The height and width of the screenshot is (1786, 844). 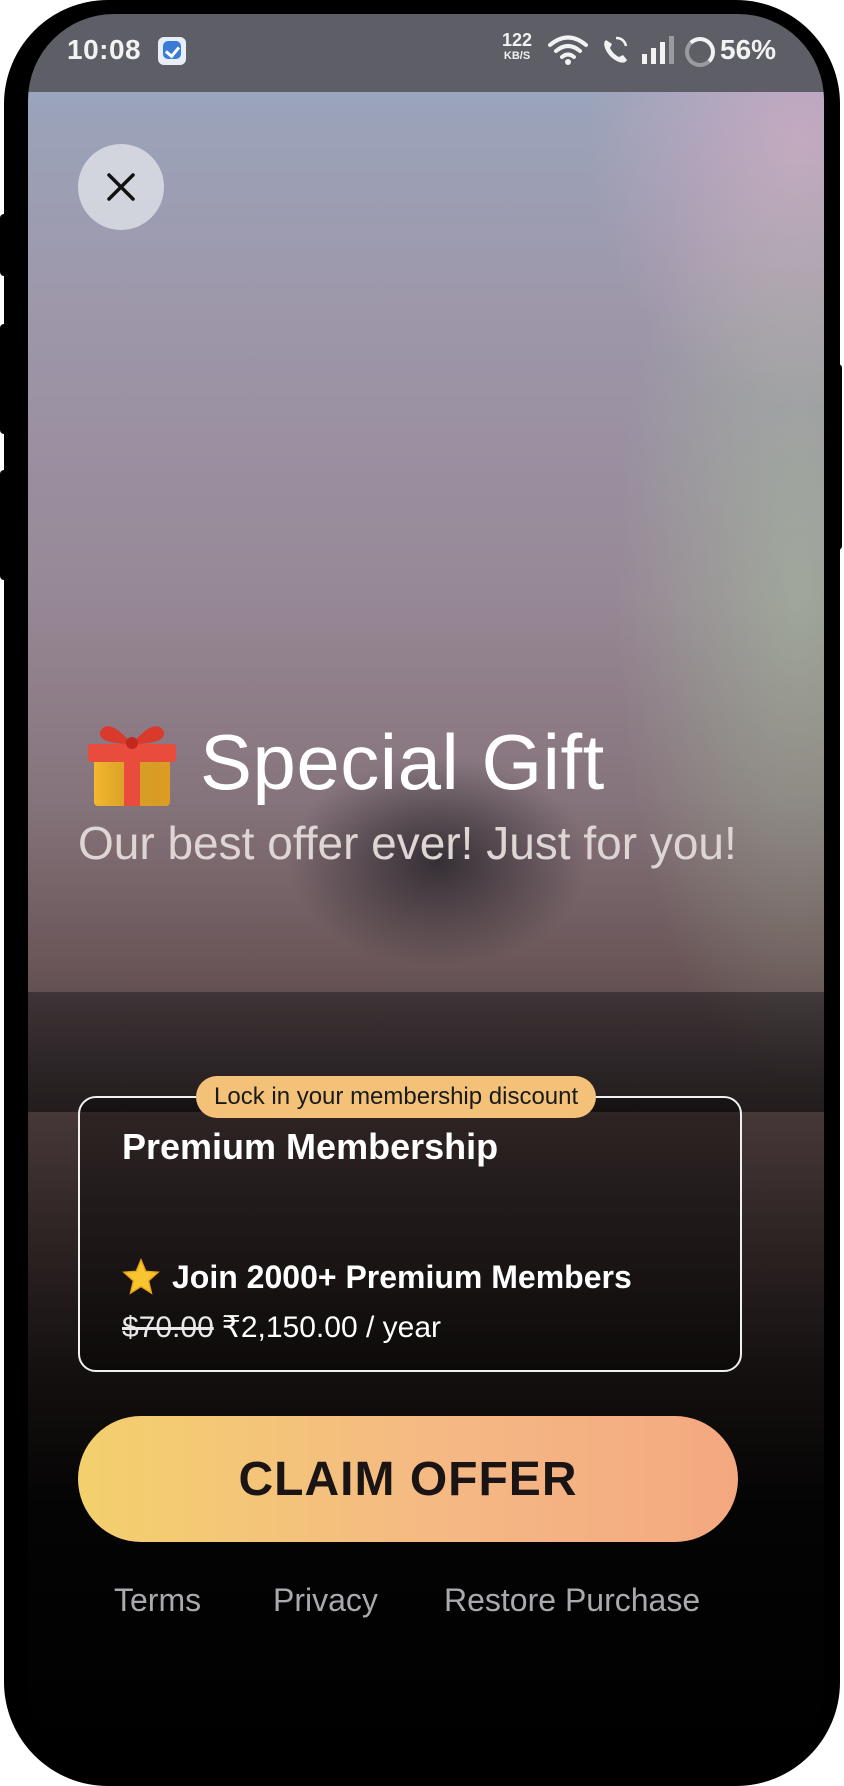 I want to click on price-line: $70.00 ₹2,150.00 / year, so click(x=281, y=1327).